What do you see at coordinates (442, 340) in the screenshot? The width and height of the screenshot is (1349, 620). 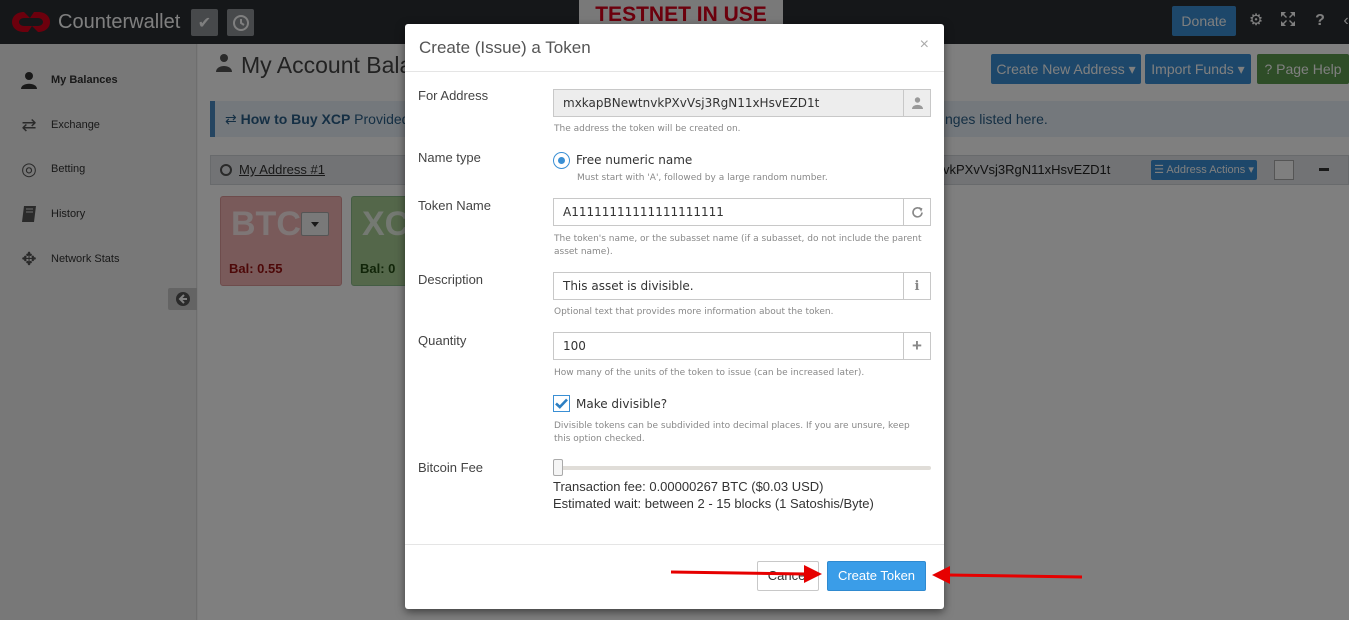 I see `quantity-label: Quantity` at bounding box center [442, 340].